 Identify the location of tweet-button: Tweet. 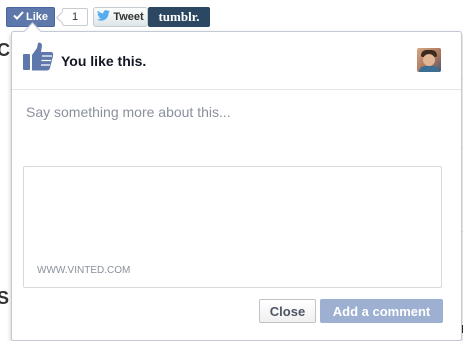
(120, 17).